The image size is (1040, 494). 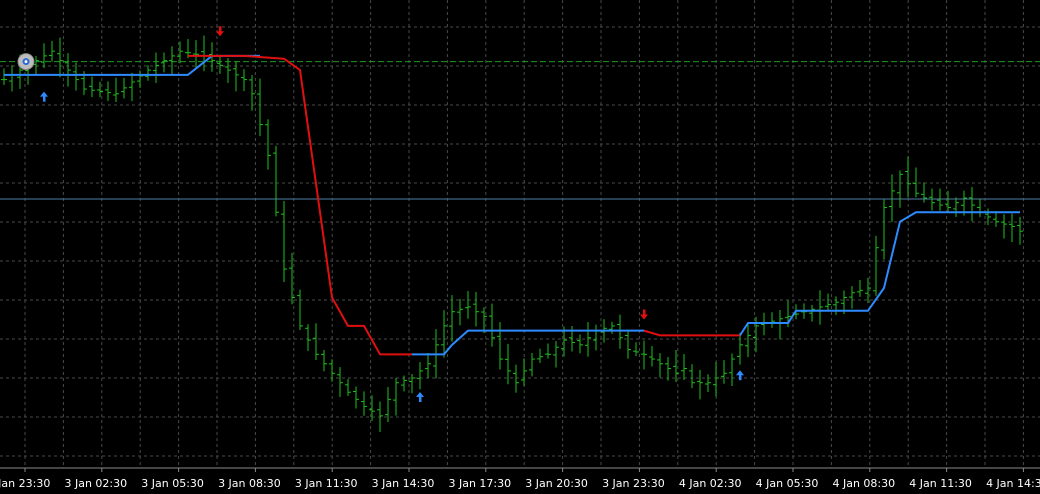 I want to click on level-marker-icon, so click(x=26, y=62).